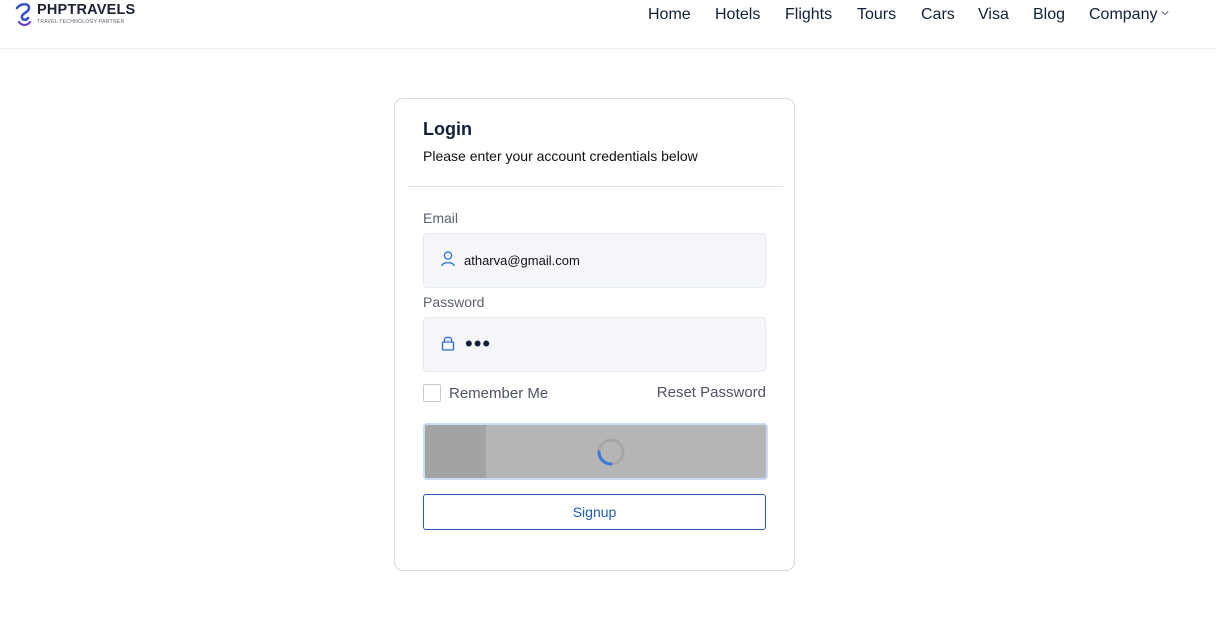  What do you see at coordinates (478, 344) in the screenshot?
I see `password-input: •••` at bounding box center [478, 344].